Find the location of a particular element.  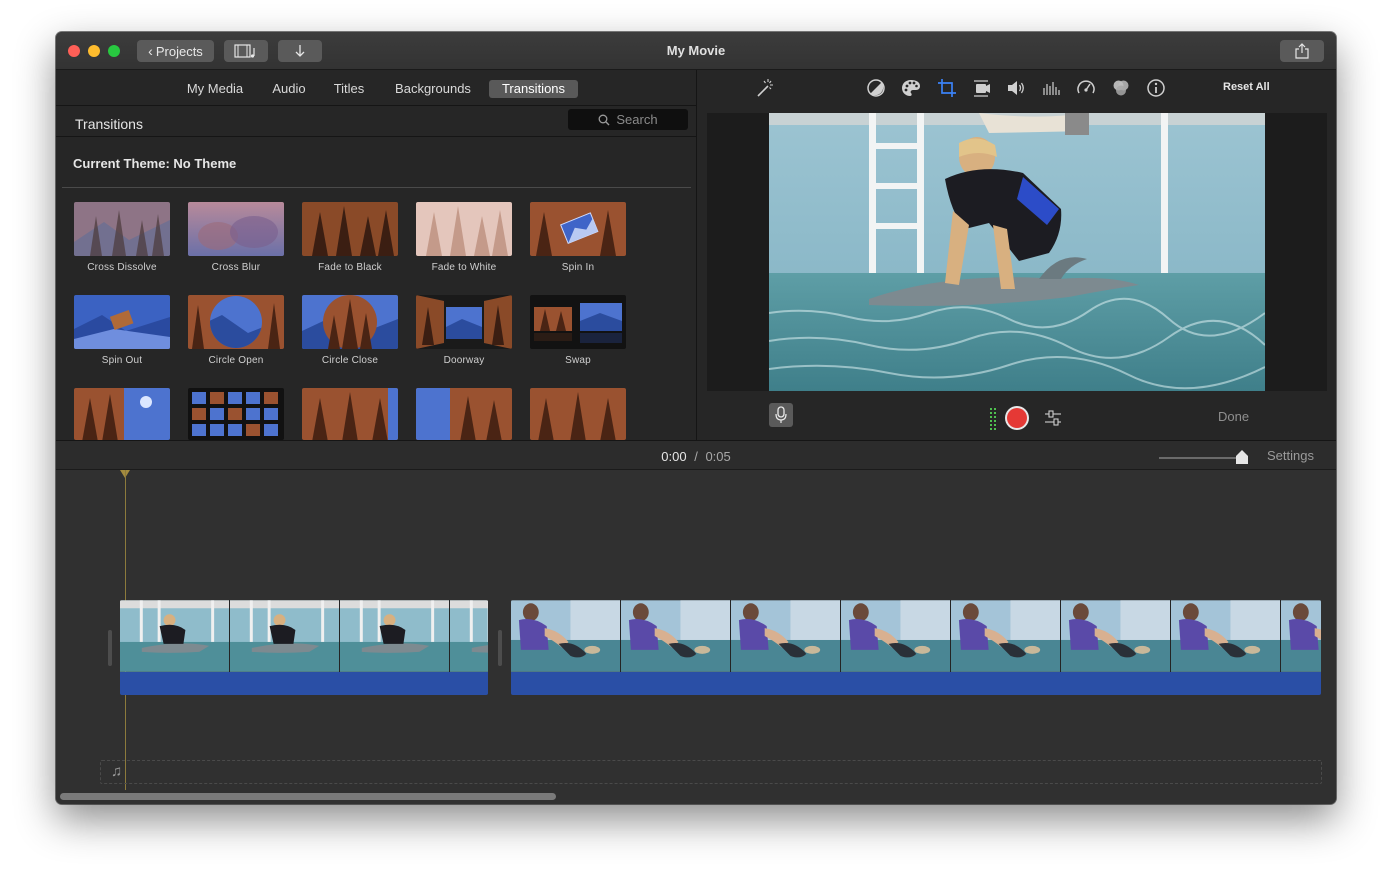

color-balance-icon is located at coordinates (876, 88).